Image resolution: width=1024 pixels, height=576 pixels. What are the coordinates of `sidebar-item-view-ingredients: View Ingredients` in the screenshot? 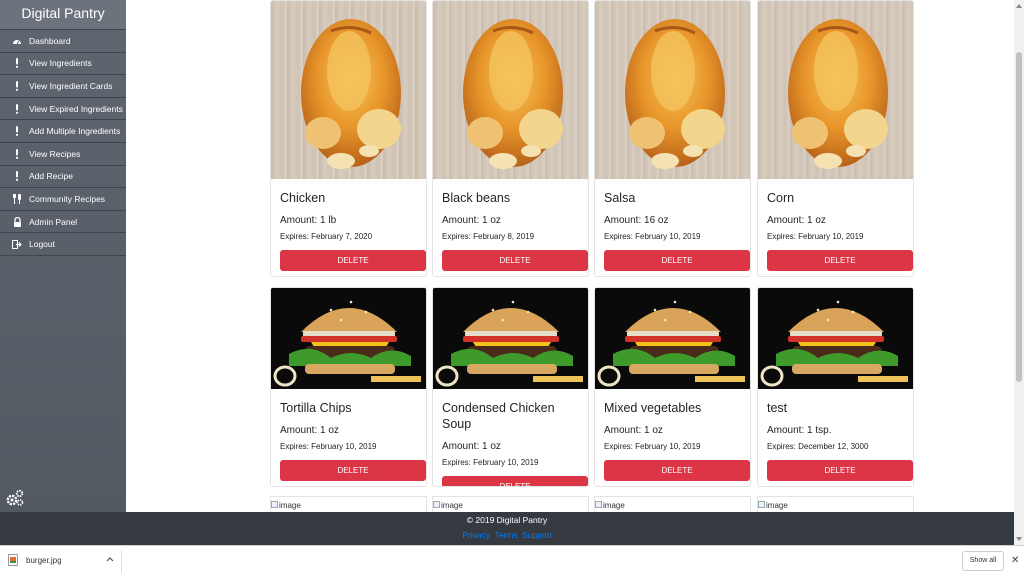 It's located at (63, 64).